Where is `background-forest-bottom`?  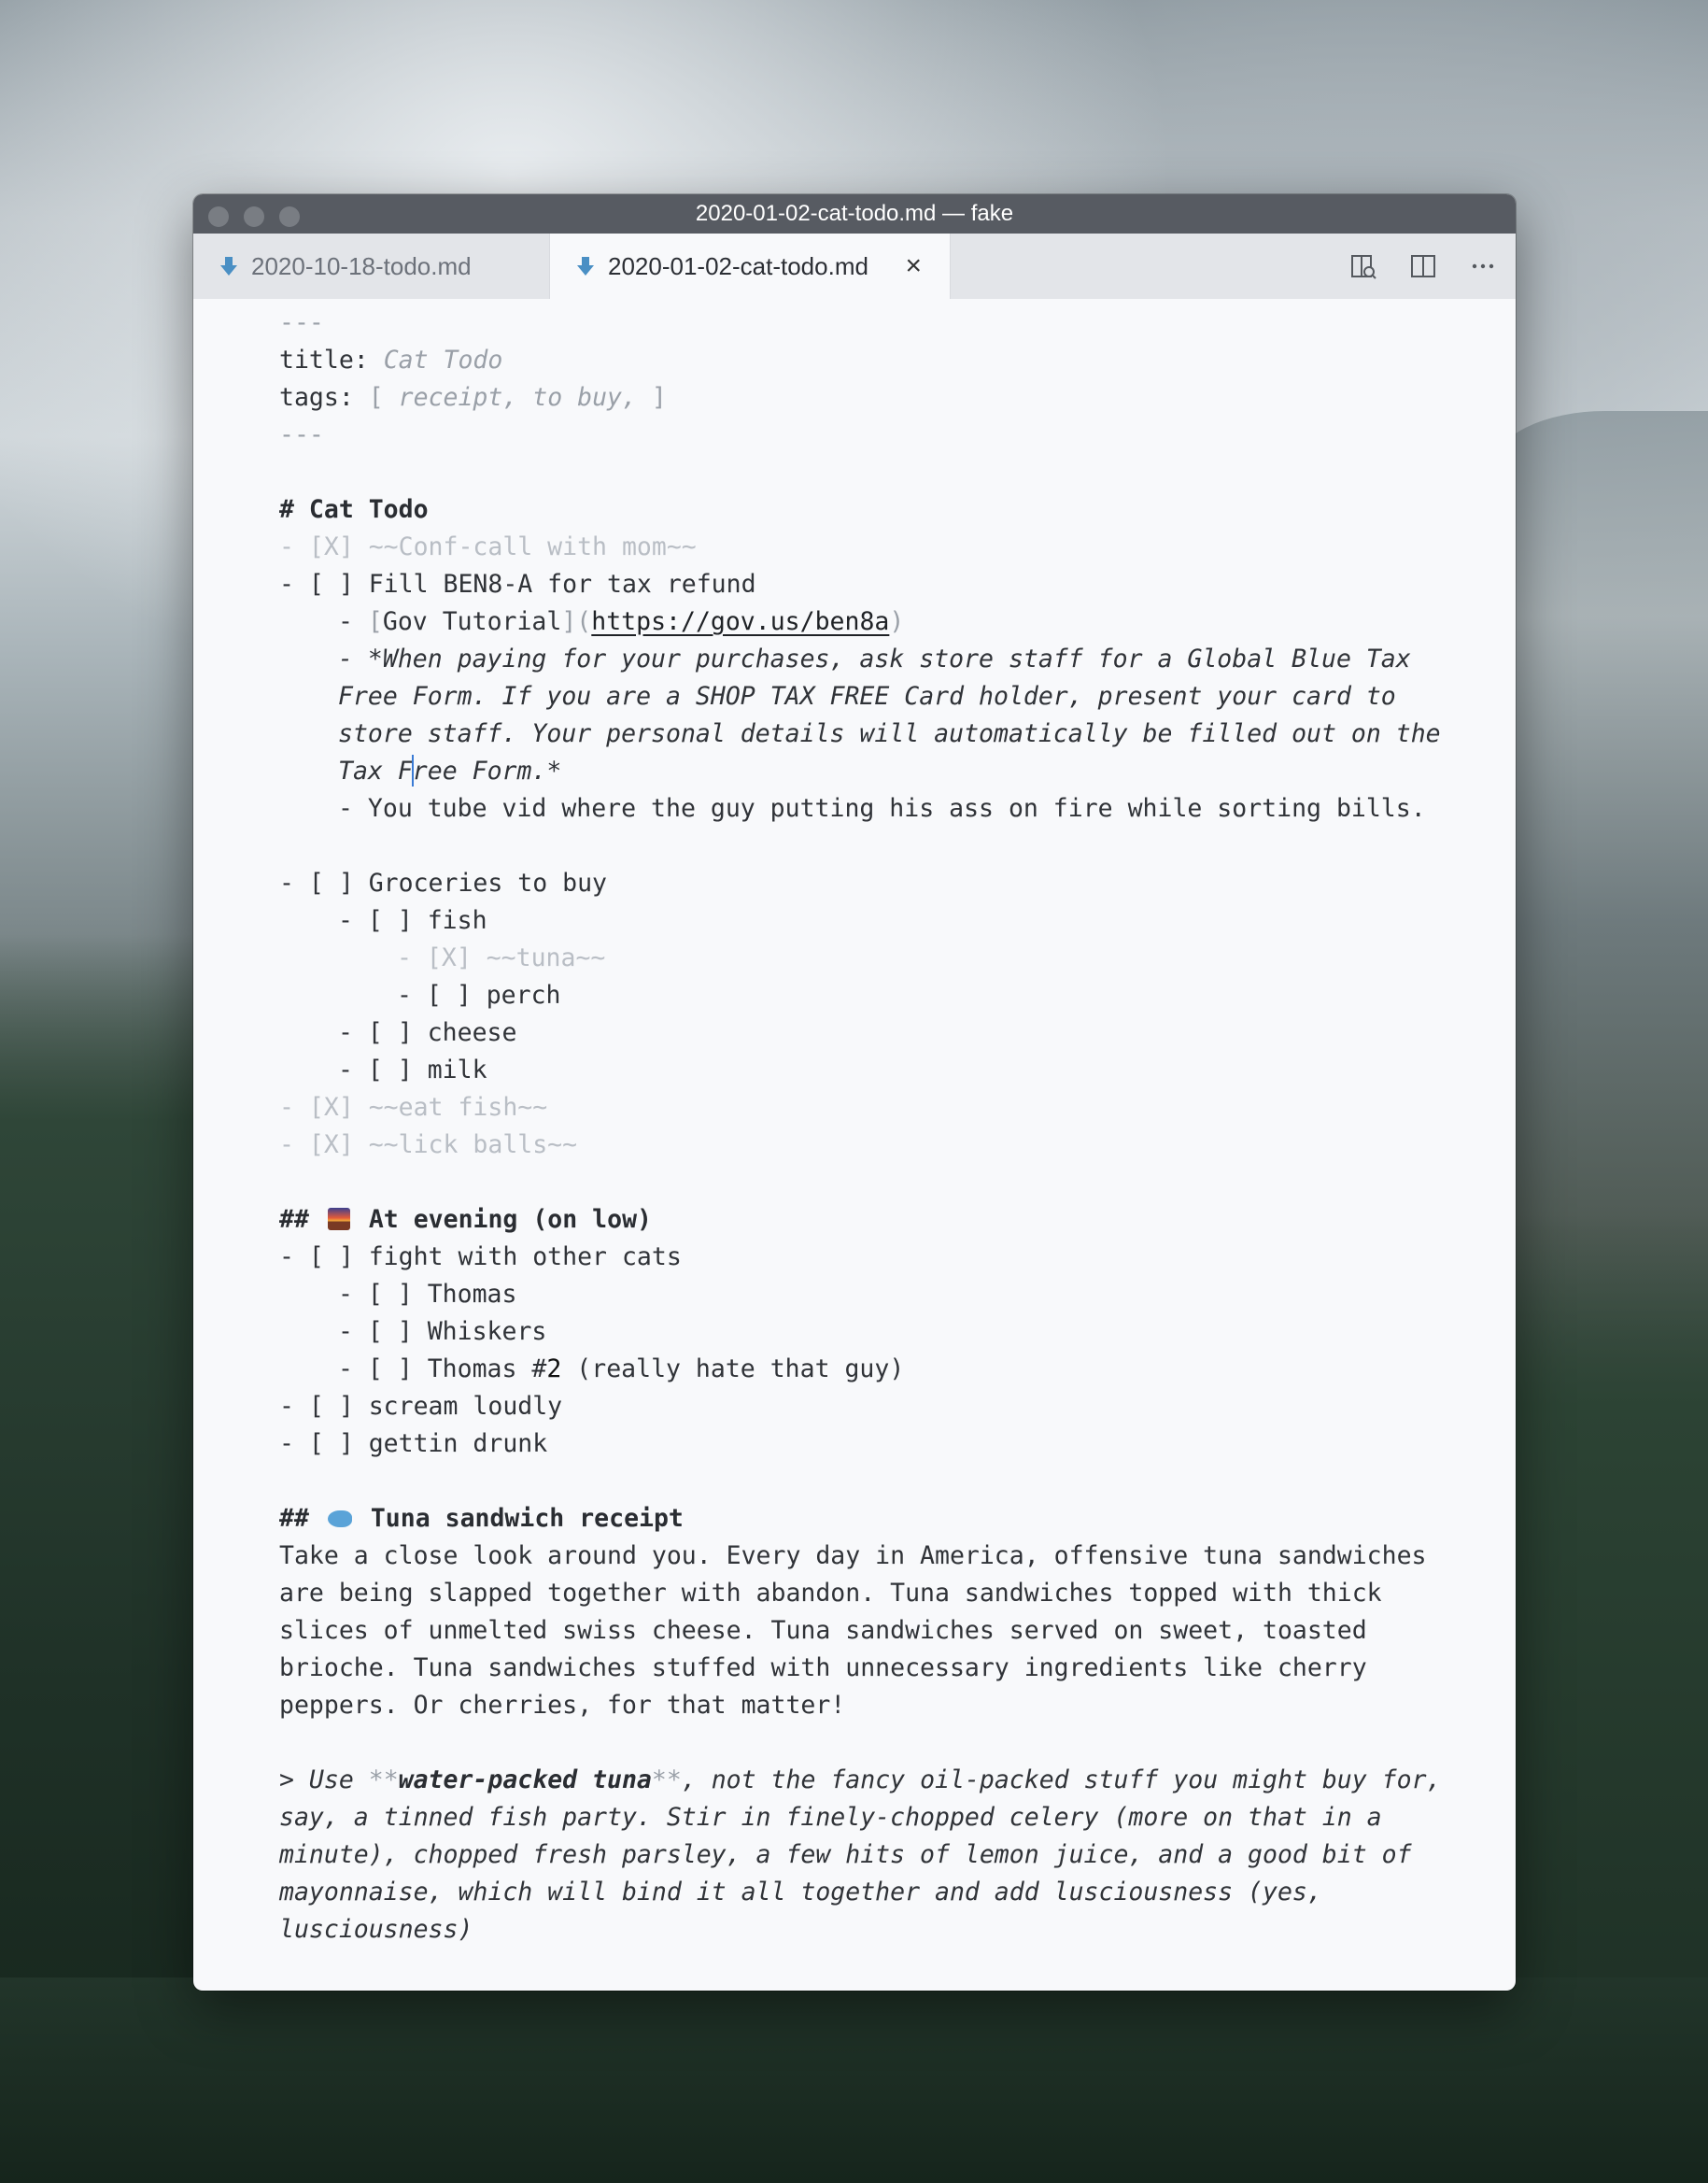 background-forest-bottom is located at coordinates (854, 2080).